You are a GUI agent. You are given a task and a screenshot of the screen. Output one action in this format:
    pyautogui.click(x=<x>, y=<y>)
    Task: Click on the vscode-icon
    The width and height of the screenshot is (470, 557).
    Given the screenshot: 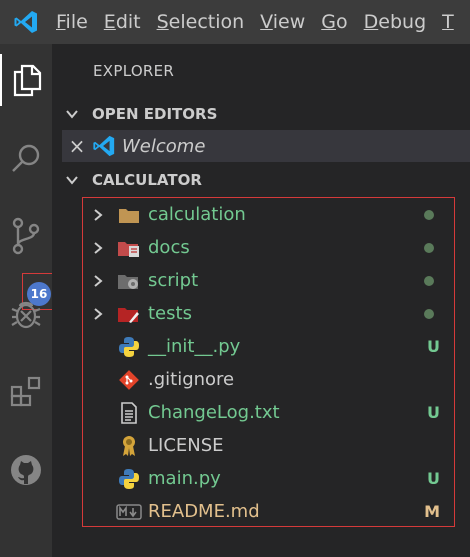 What is the action you would take?
    pyautogui.click(x=104, y=146)
    